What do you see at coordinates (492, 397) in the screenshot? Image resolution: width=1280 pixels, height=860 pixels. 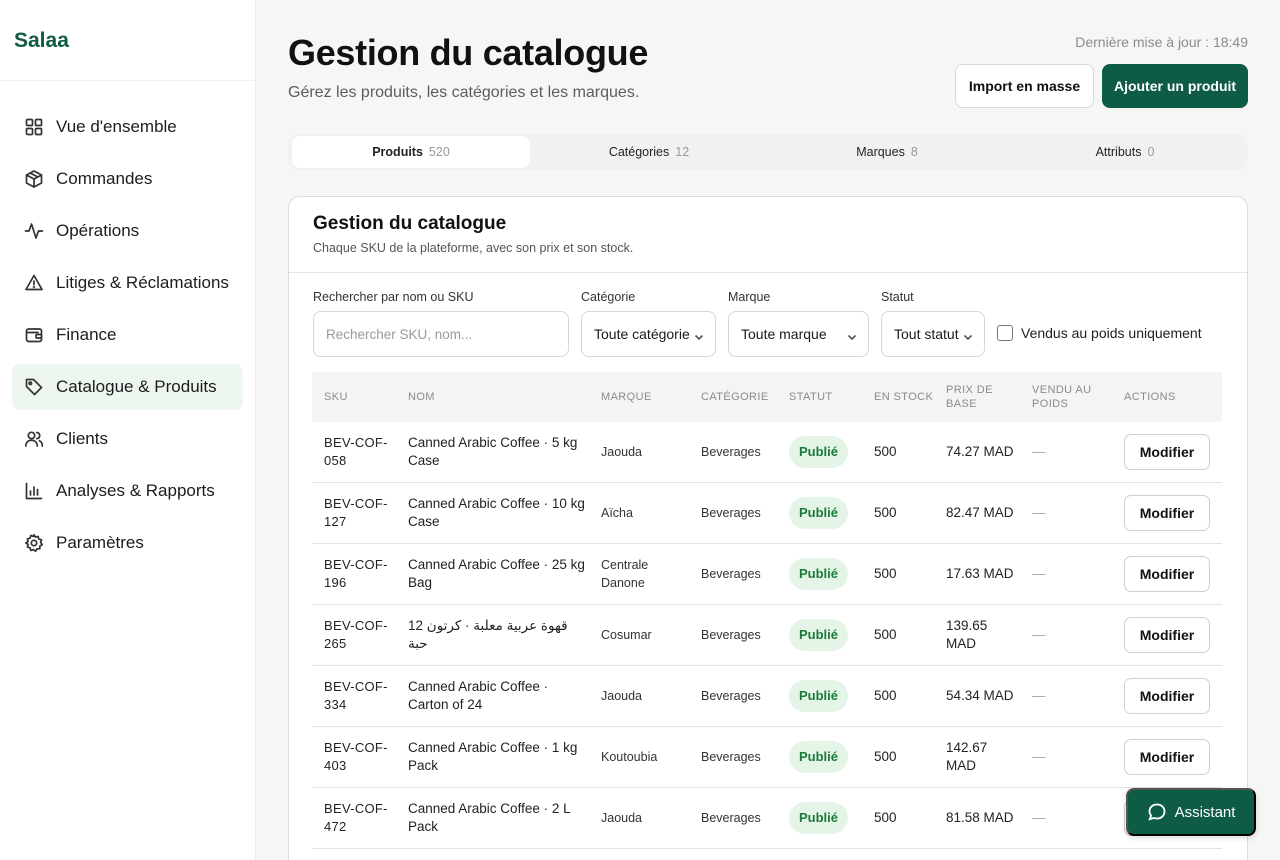 I see `column-header-name: NOM` at bounding box center [492, 397].